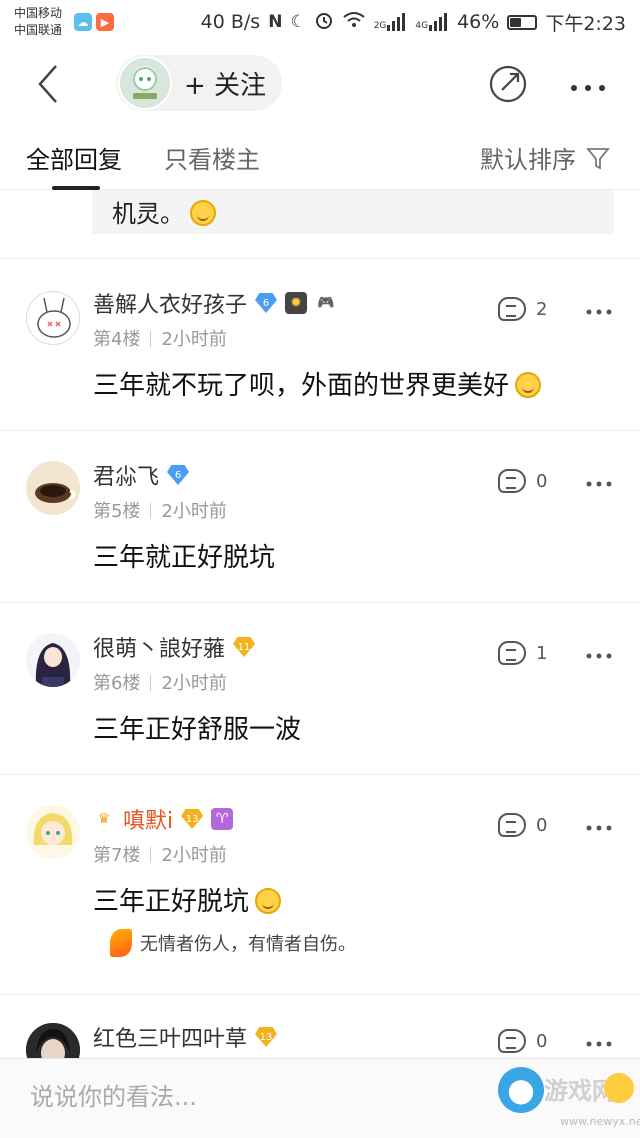 Image resolution: width=640 pixels, height=1138 pixels. What do you see at coordinates (199, 83) in the screenshot?
I see `follow-button: + 关注` at bounding box center [199, 83].